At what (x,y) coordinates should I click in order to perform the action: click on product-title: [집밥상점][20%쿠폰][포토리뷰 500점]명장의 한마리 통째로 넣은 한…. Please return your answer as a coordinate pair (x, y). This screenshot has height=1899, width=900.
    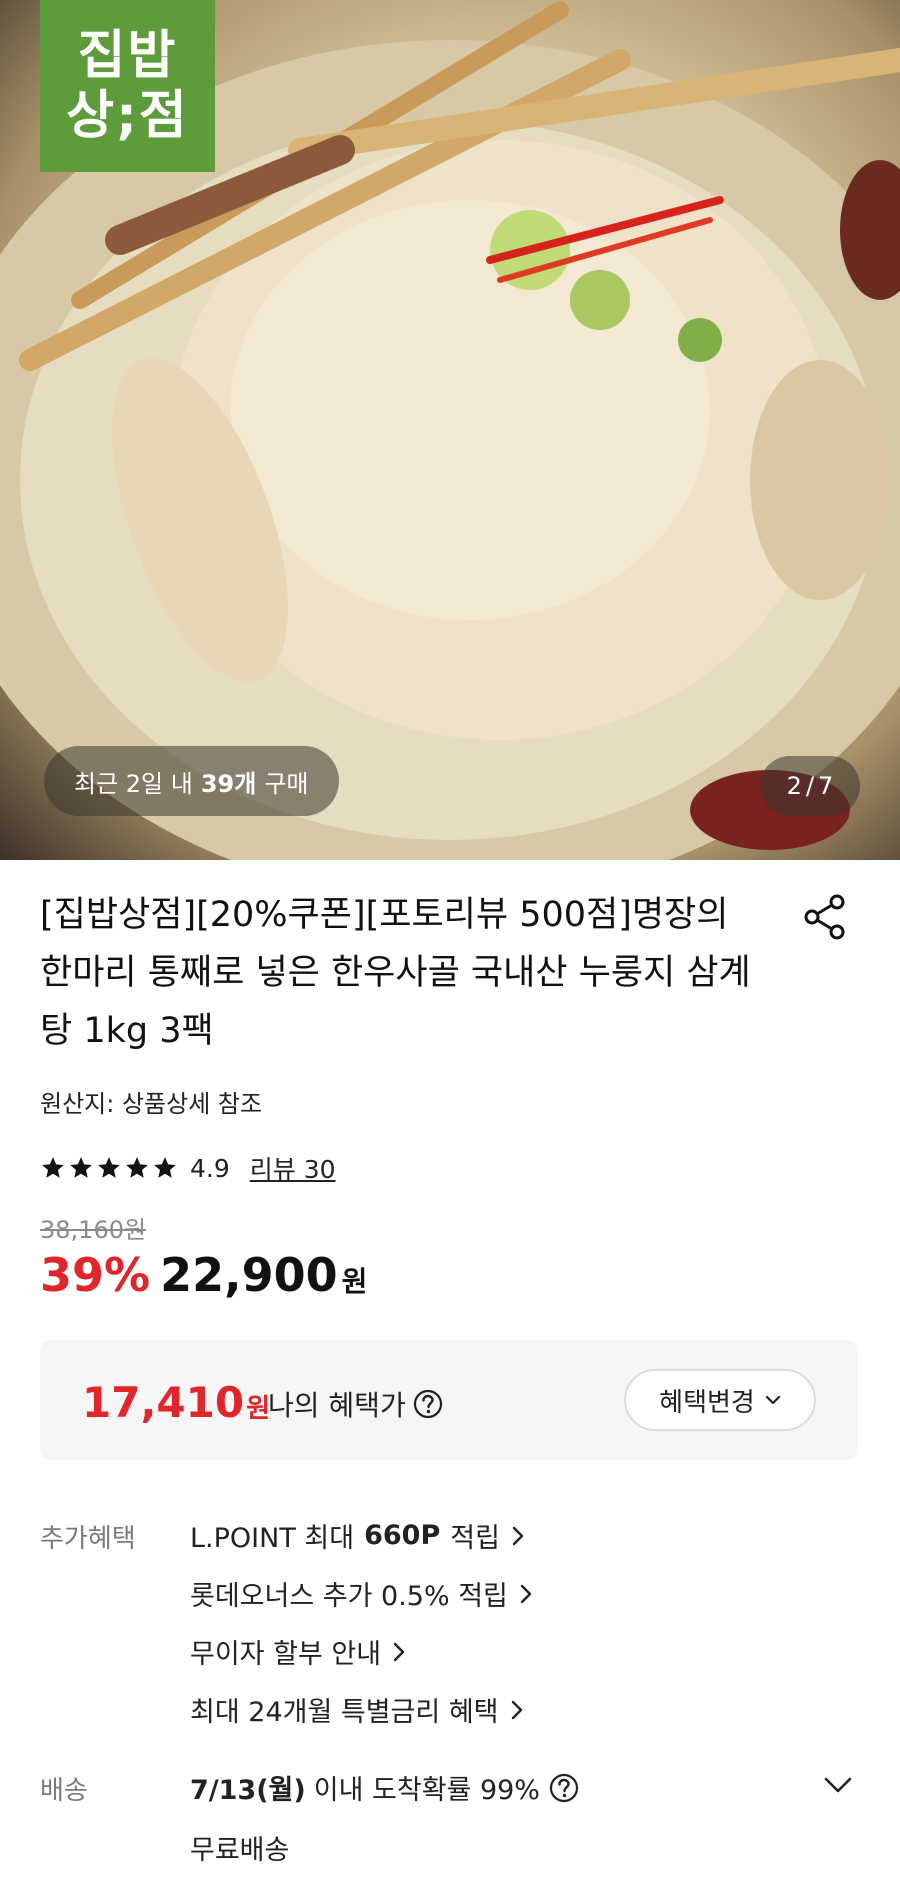
    Looking at the image, I should click on (395, 973).